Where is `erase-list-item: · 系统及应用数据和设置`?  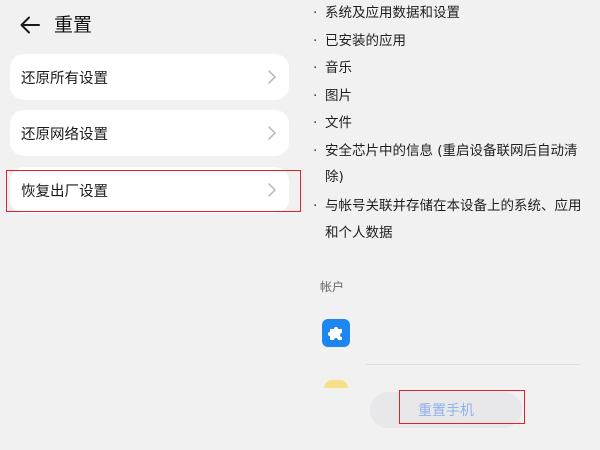
erase-list-item: · 系统及应用数据和设置 is located at coordinates (386, 13).